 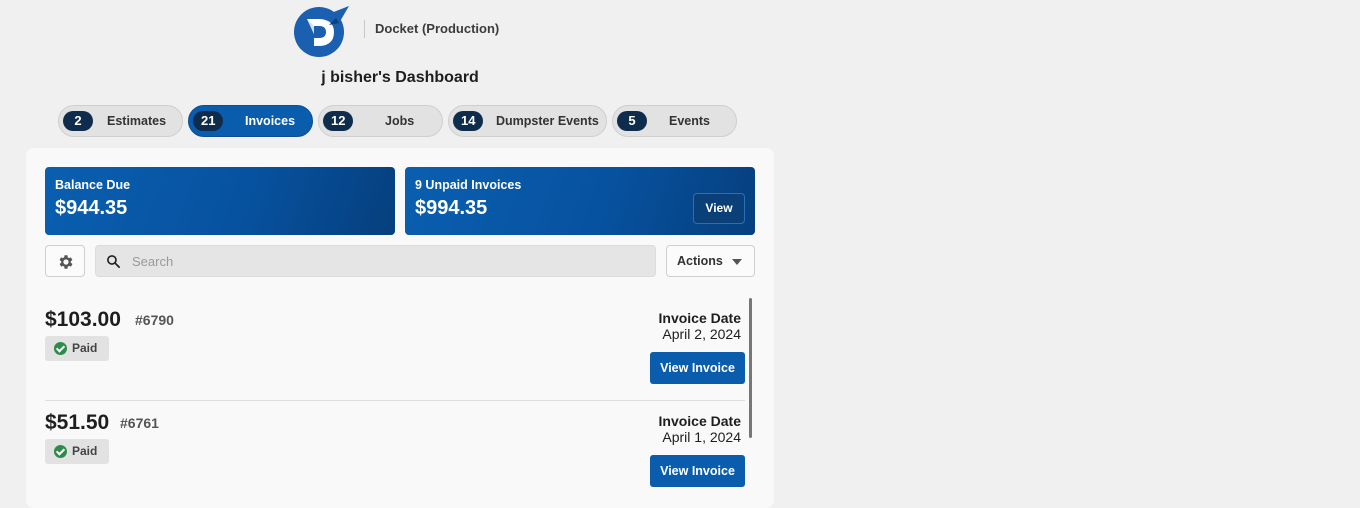 I want to click on invoice-amount: $51.50, so click(x=77, y=422).